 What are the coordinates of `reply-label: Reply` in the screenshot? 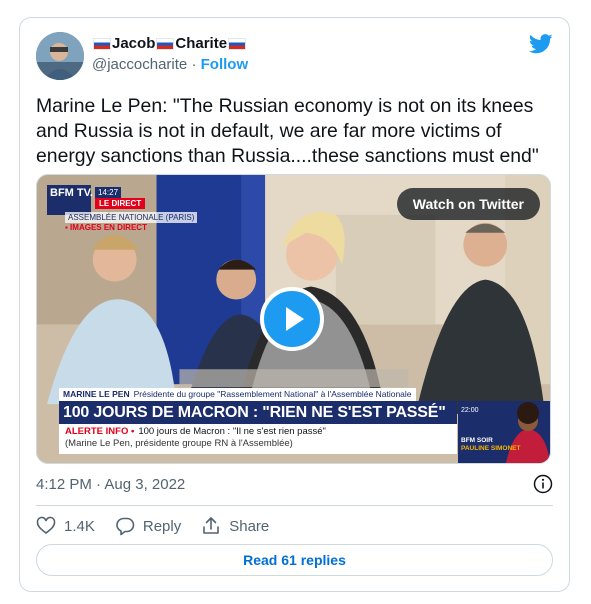 It's located at (162, 526).